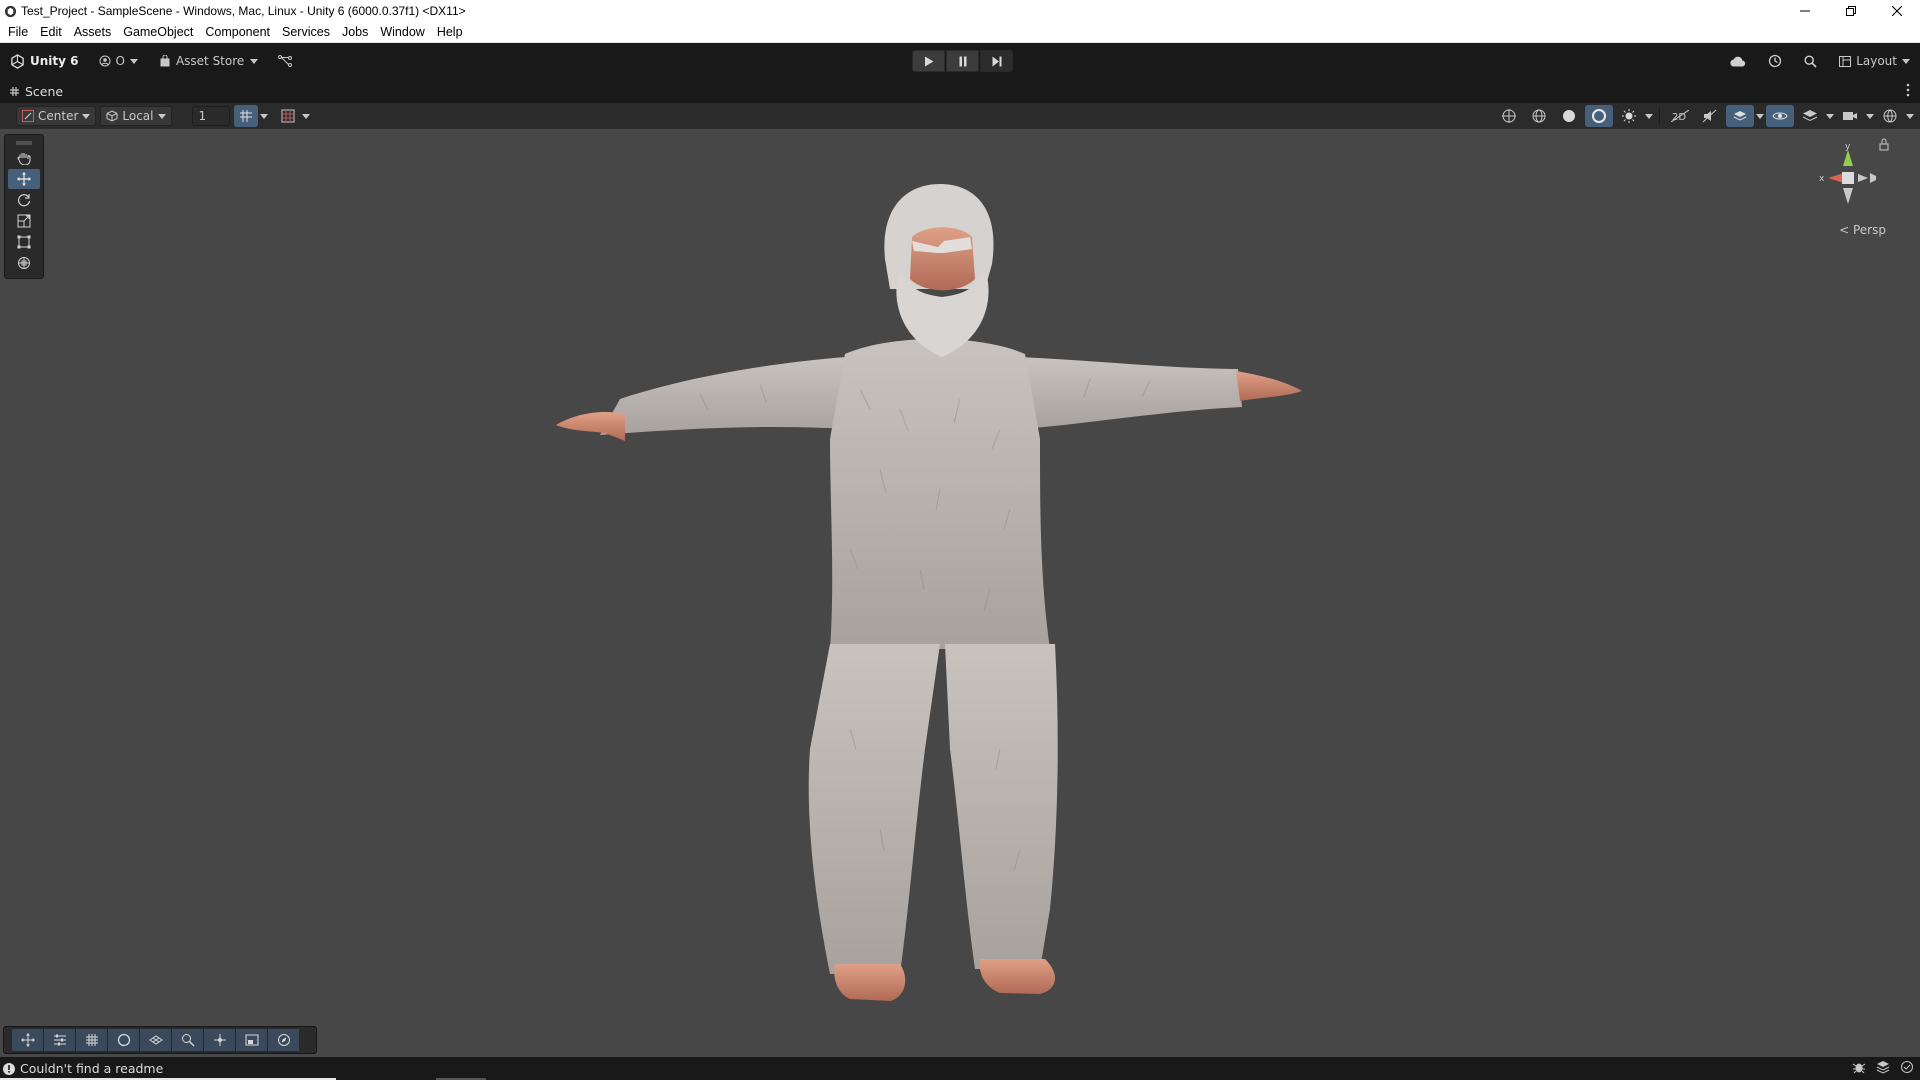 The height and width of the screenshot is (1080, 1920). I want to click on layers-stack-icon, so click(1883, 1067).